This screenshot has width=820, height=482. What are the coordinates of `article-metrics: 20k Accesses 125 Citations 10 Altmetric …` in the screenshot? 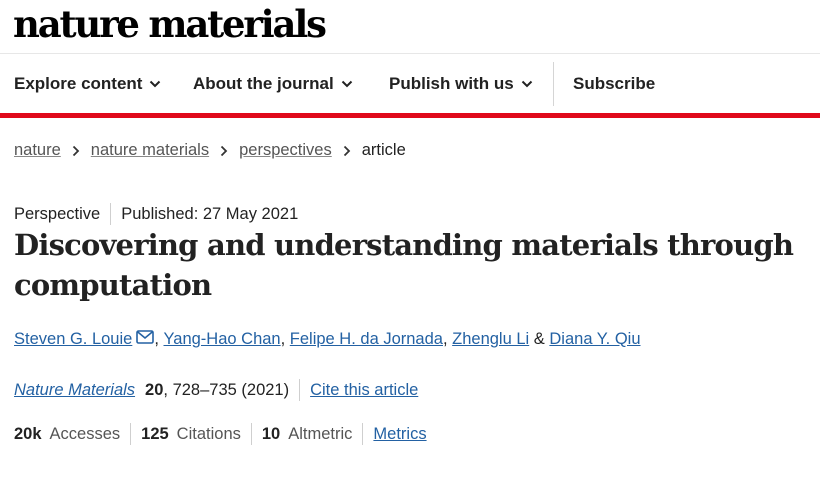 It's located at (220, 434).